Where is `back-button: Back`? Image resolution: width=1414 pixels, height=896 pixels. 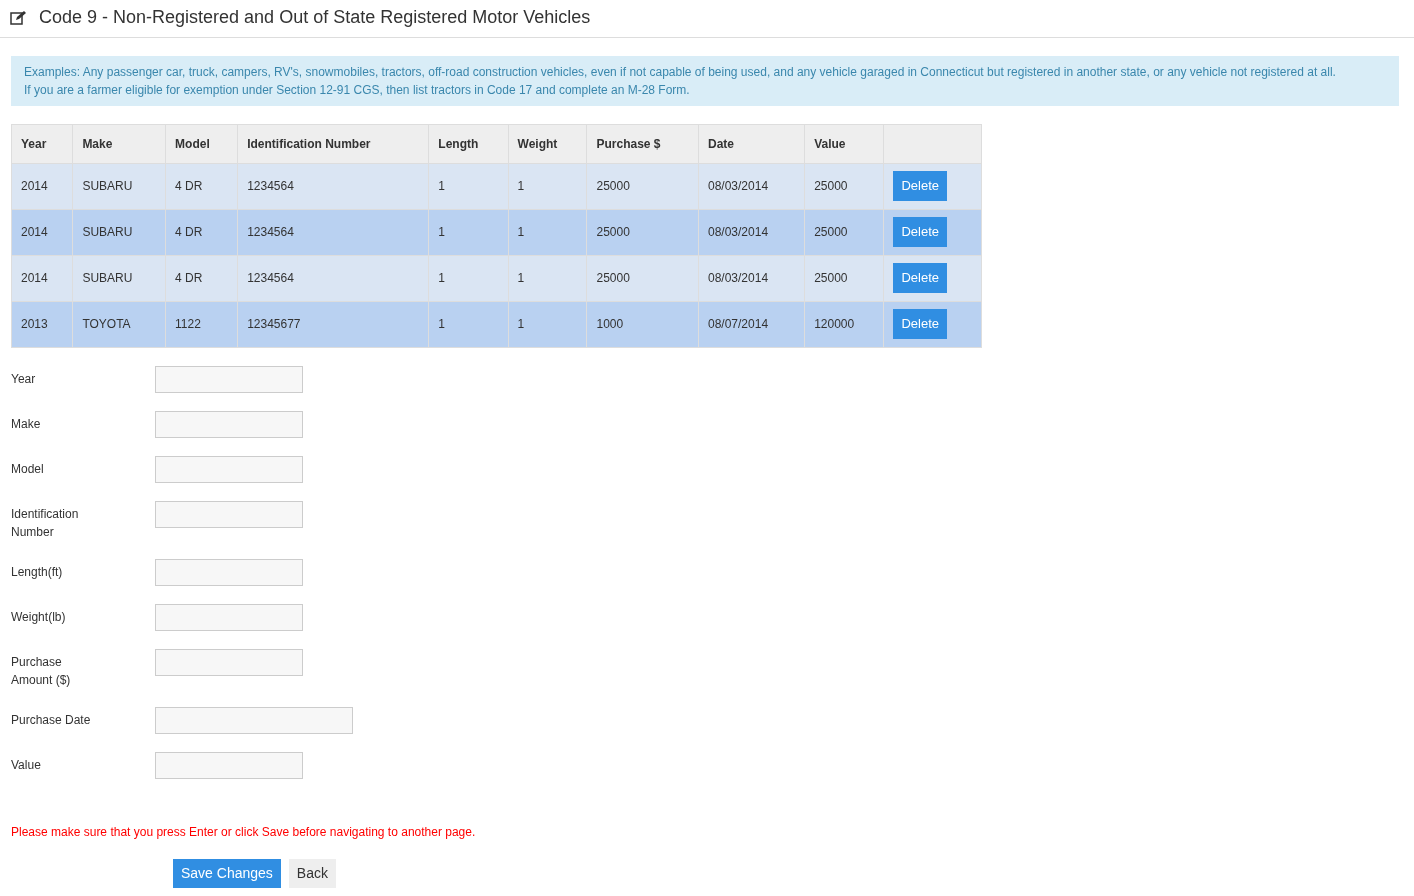
back-button: Back is located at coordinates (312, 873).